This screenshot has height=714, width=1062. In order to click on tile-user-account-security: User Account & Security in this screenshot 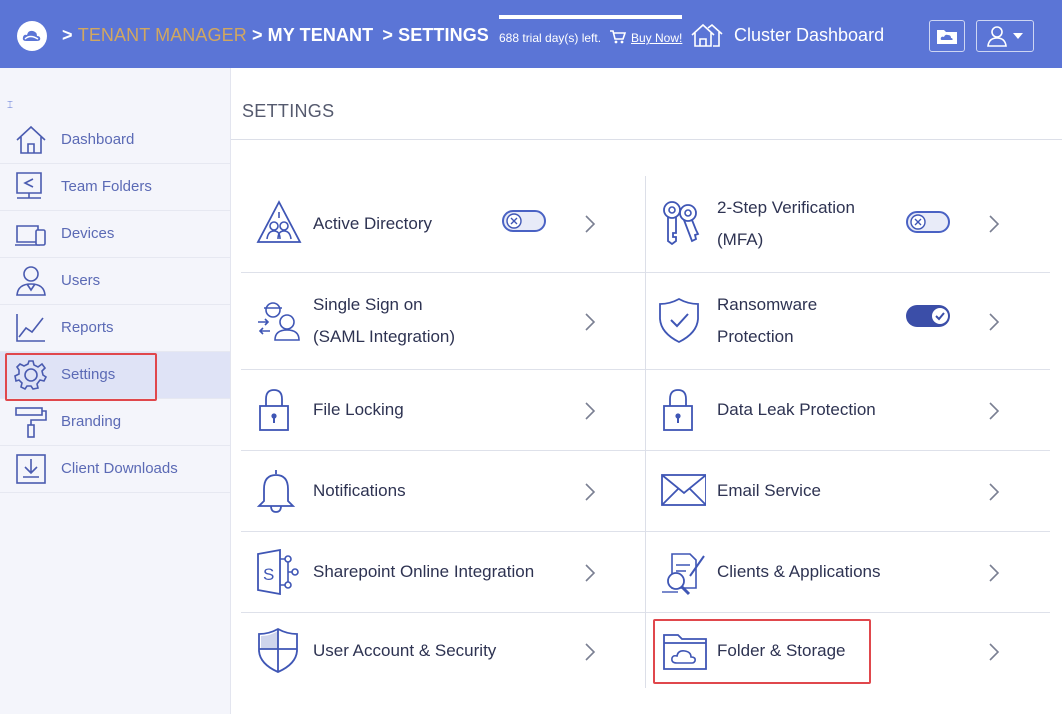, I will do `click(443, 652)`.